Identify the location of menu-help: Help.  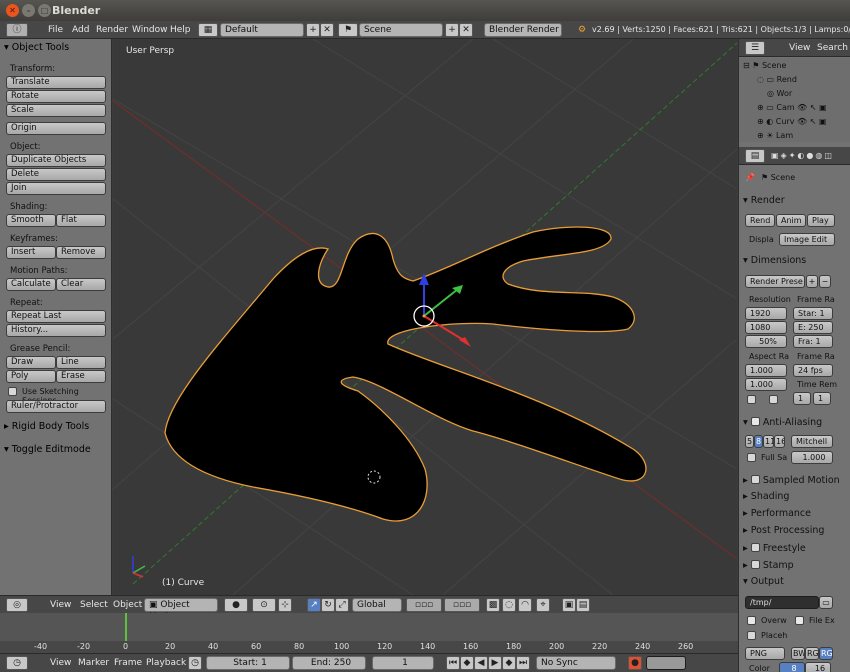
(180, 30).